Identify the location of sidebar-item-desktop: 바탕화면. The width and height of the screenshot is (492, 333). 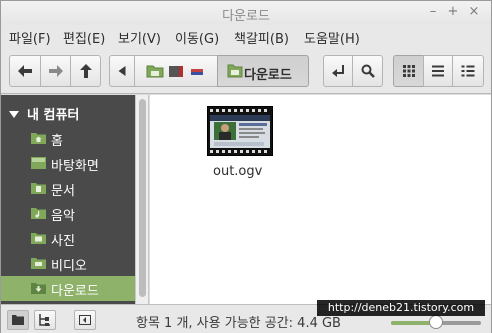
(68, 163).